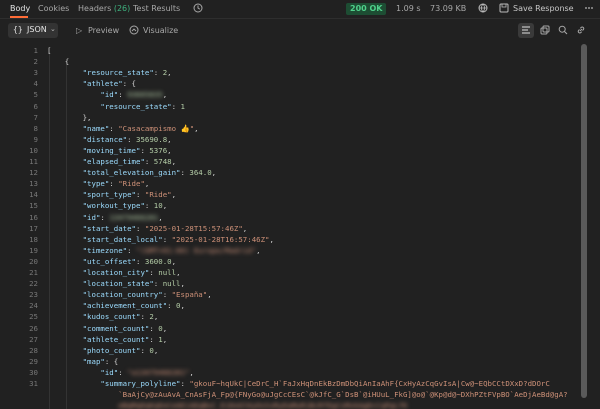 This screenshot has height=409, width=600. I want to click on line-content: "kudos_count": 2,, so click(103, 316).